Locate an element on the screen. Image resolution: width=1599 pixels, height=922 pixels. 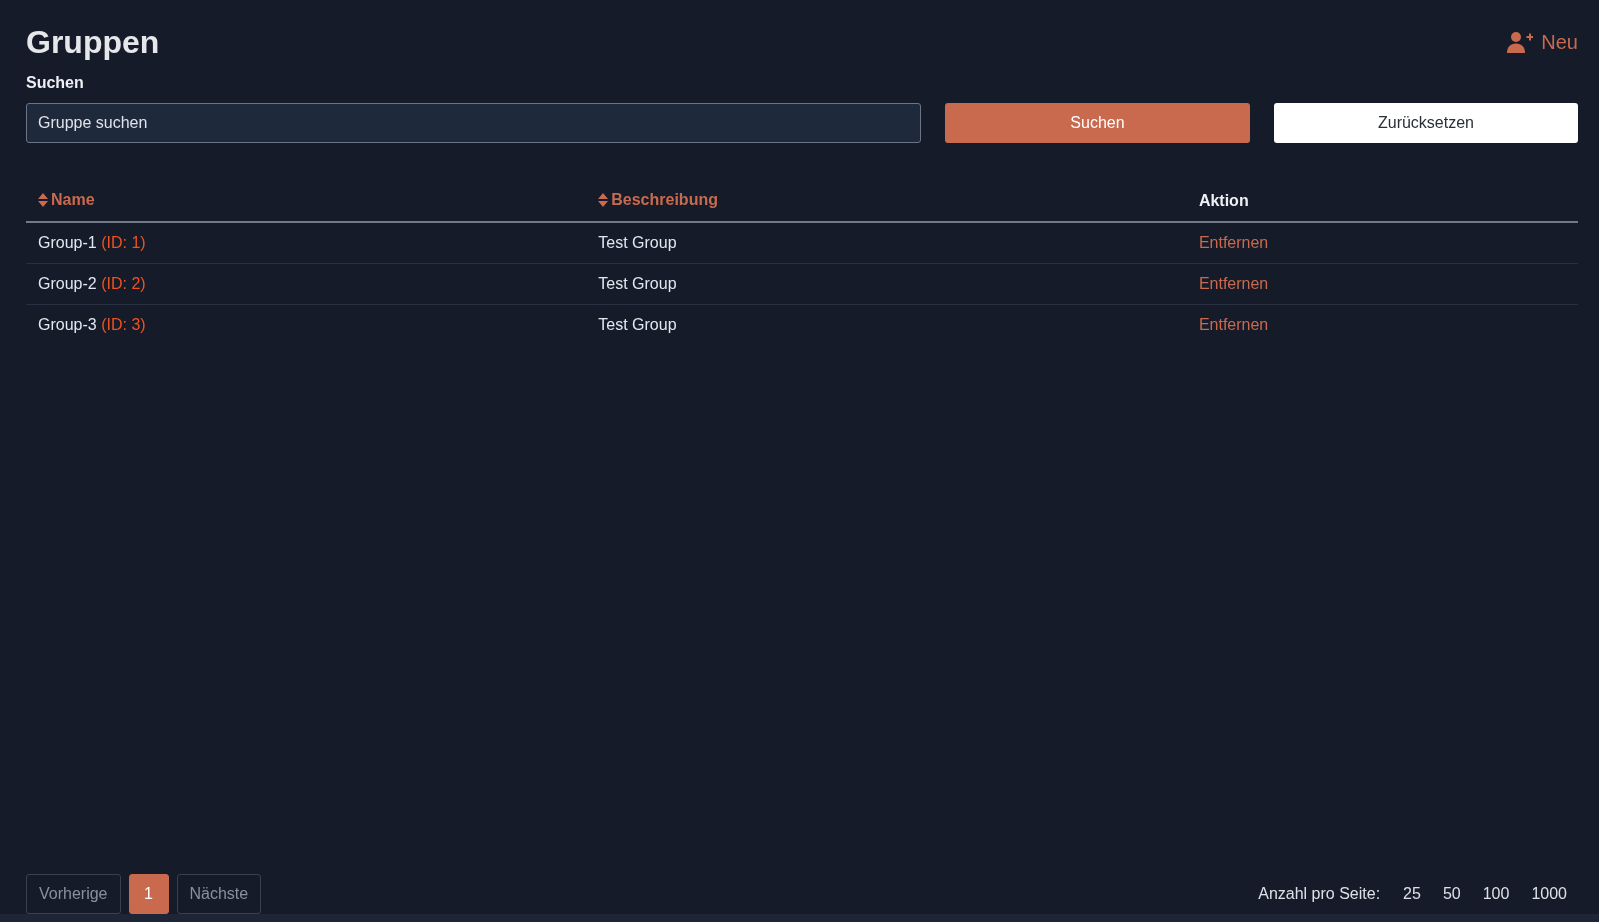
group-id: (ID: 1) is located at coordinates (123, 242).